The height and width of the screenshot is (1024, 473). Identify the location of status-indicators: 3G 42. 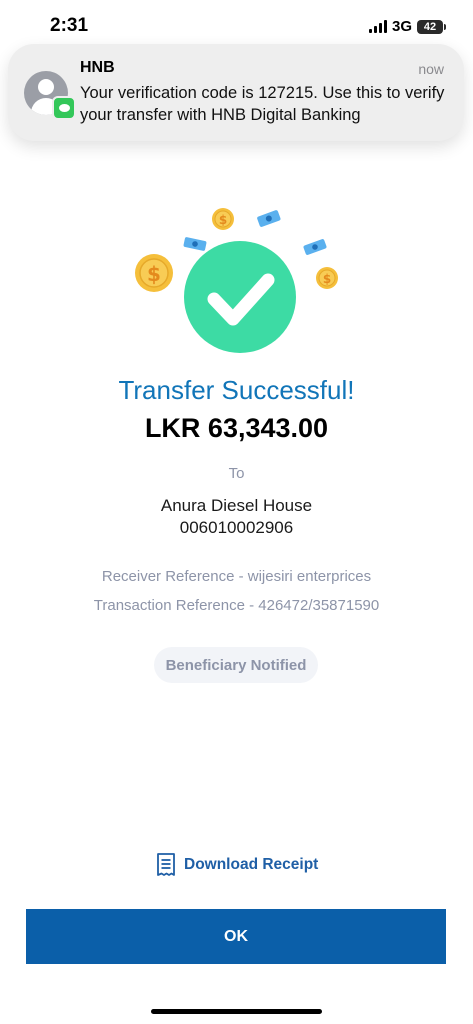
(407, 26).